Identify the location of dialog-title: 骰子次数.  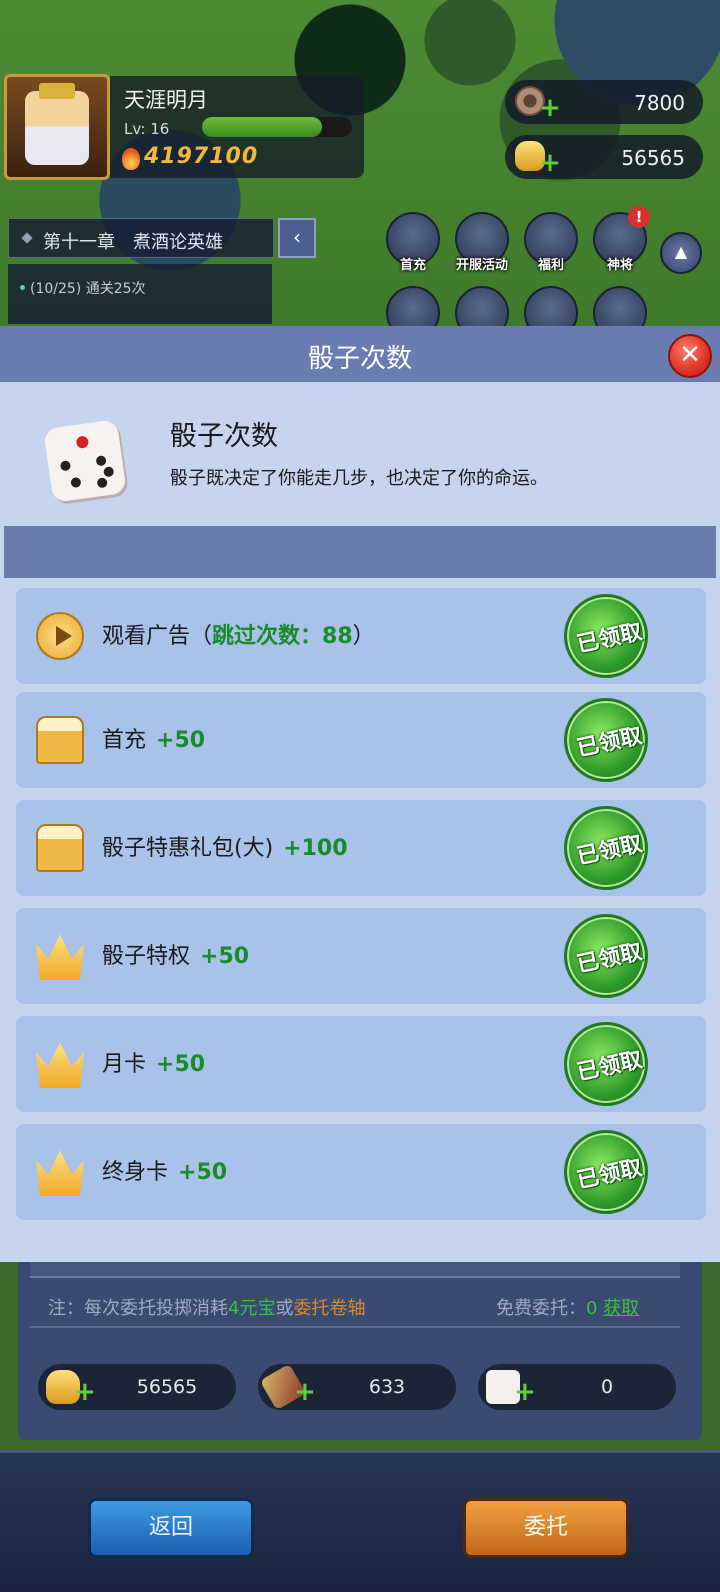
(359, 359).